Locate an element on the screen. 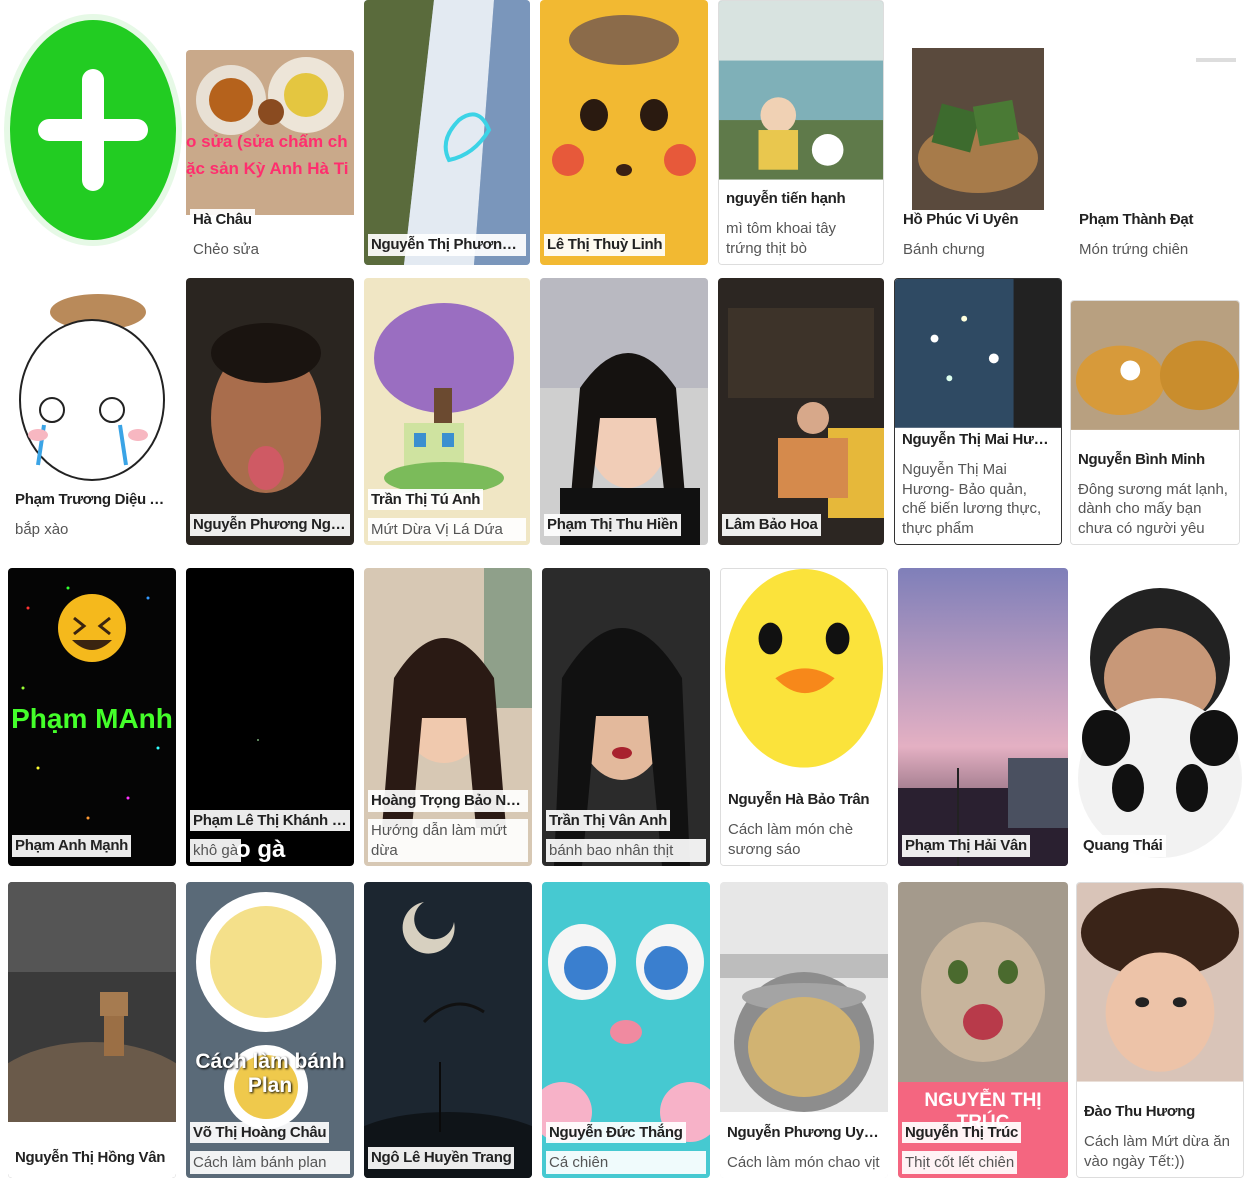 The height and width of the screenshot is (1178, 1251). add-post-button is located at coordinates (93, 130).